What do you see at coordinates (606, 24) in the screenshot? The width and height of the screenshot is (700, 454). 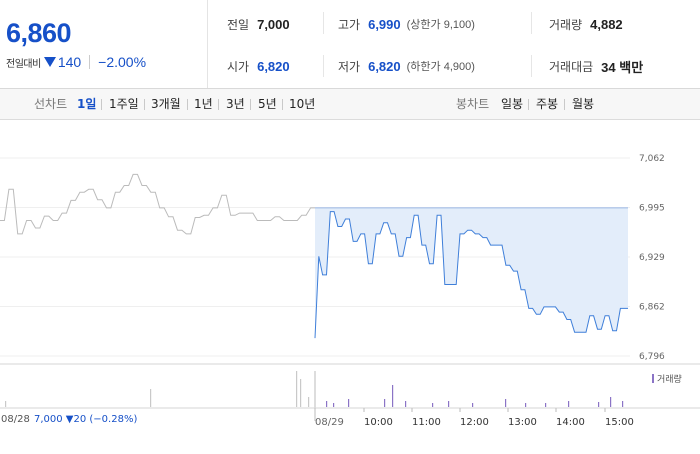 I see `stat-value: 4,882` at bounding box center [606, 24].